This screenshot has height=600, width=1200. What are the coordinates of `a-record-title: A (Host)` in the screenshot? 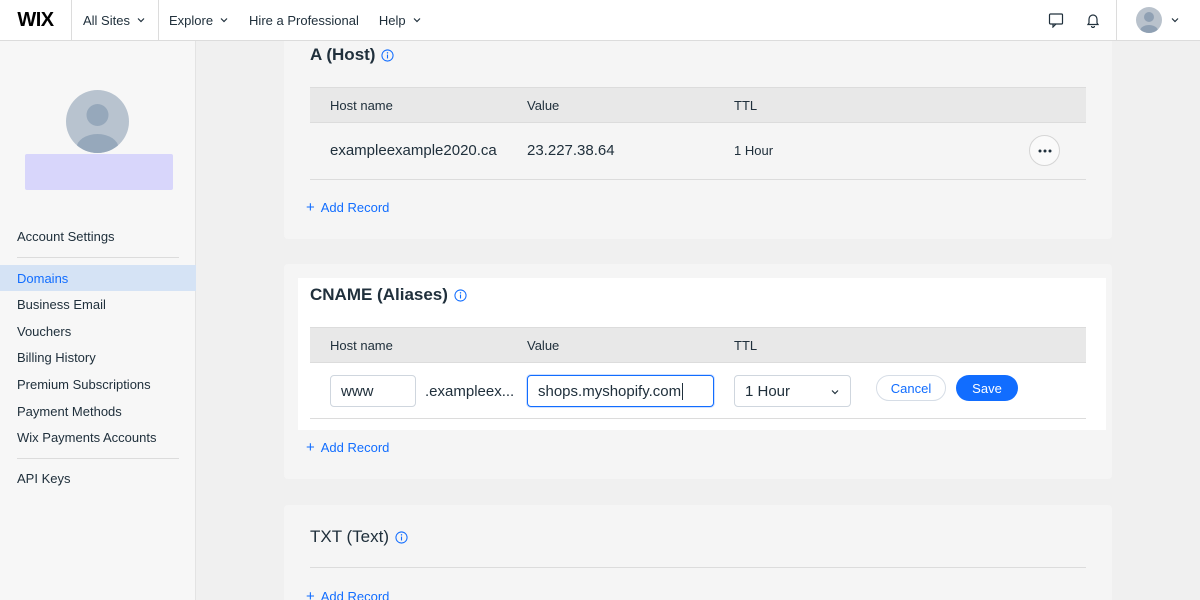 It's located at (352, 55).